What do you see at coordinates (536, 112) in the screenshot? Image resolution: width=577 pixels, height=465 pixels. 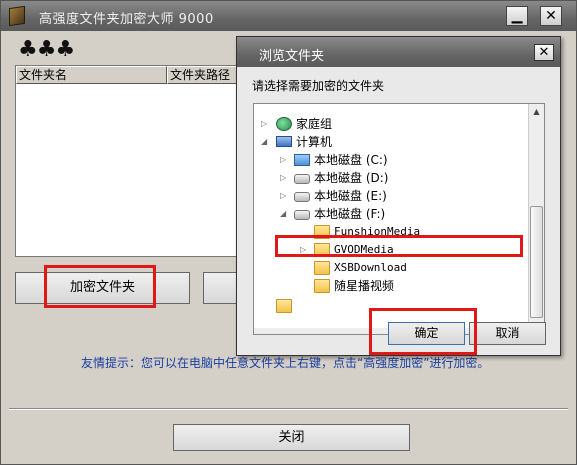 I see `scroll-up-arrow-icon: ▲` at bounding box center [536, 112].